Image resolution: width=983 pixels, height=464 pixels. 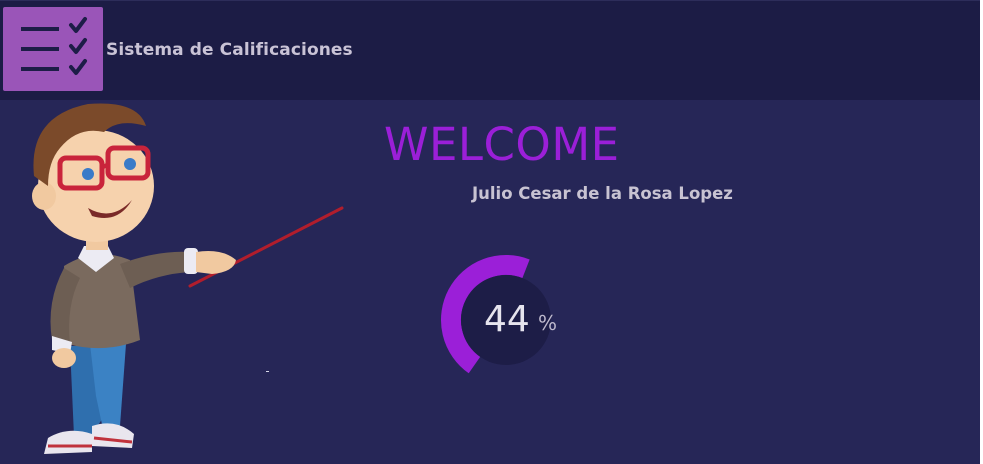 What do you see at coordinates (54, 46) in the screenshot?
I see `checklist-icon` at bounding box center [54, 46].